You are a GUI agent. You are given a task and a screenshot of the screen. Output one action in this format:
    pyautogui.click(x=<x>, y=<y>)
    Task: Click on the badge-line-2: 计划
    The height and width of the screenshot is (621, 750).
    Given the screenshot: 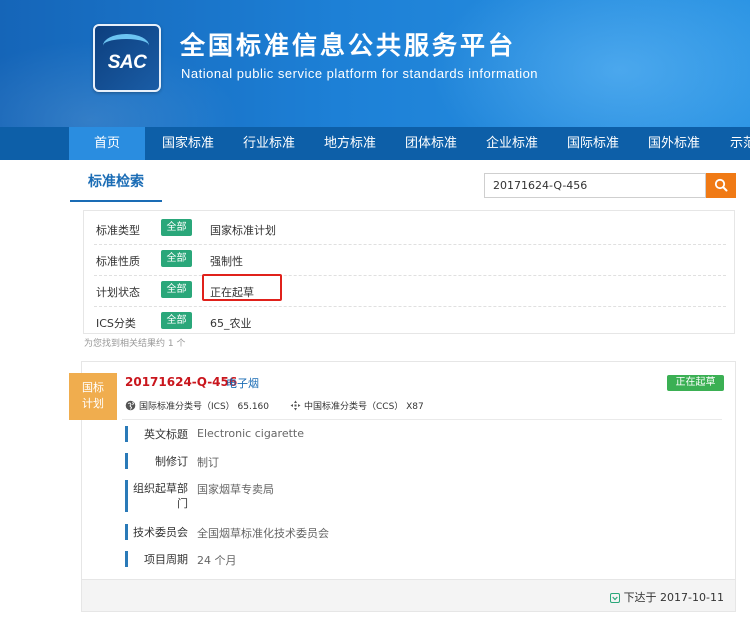 What is the action you would take?
    pyautogui.click(x=93, y=403)
    